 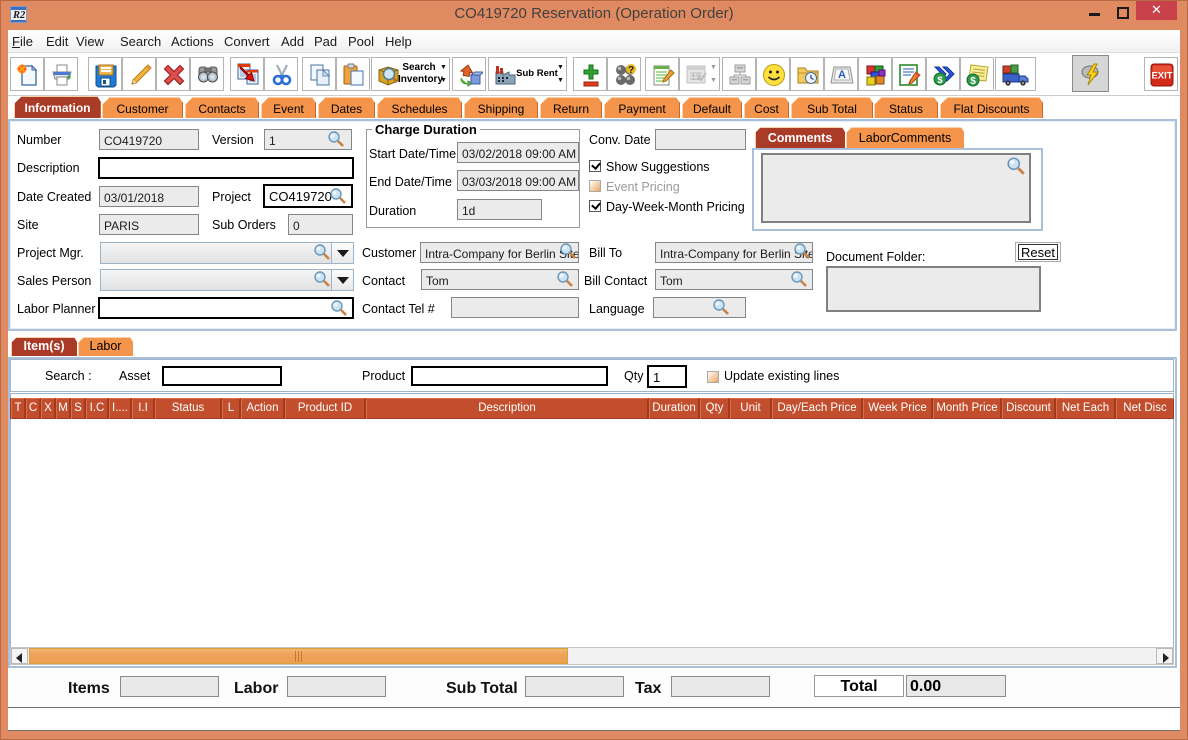 I want to click on svg-text: A, so click(x=842, y=75).